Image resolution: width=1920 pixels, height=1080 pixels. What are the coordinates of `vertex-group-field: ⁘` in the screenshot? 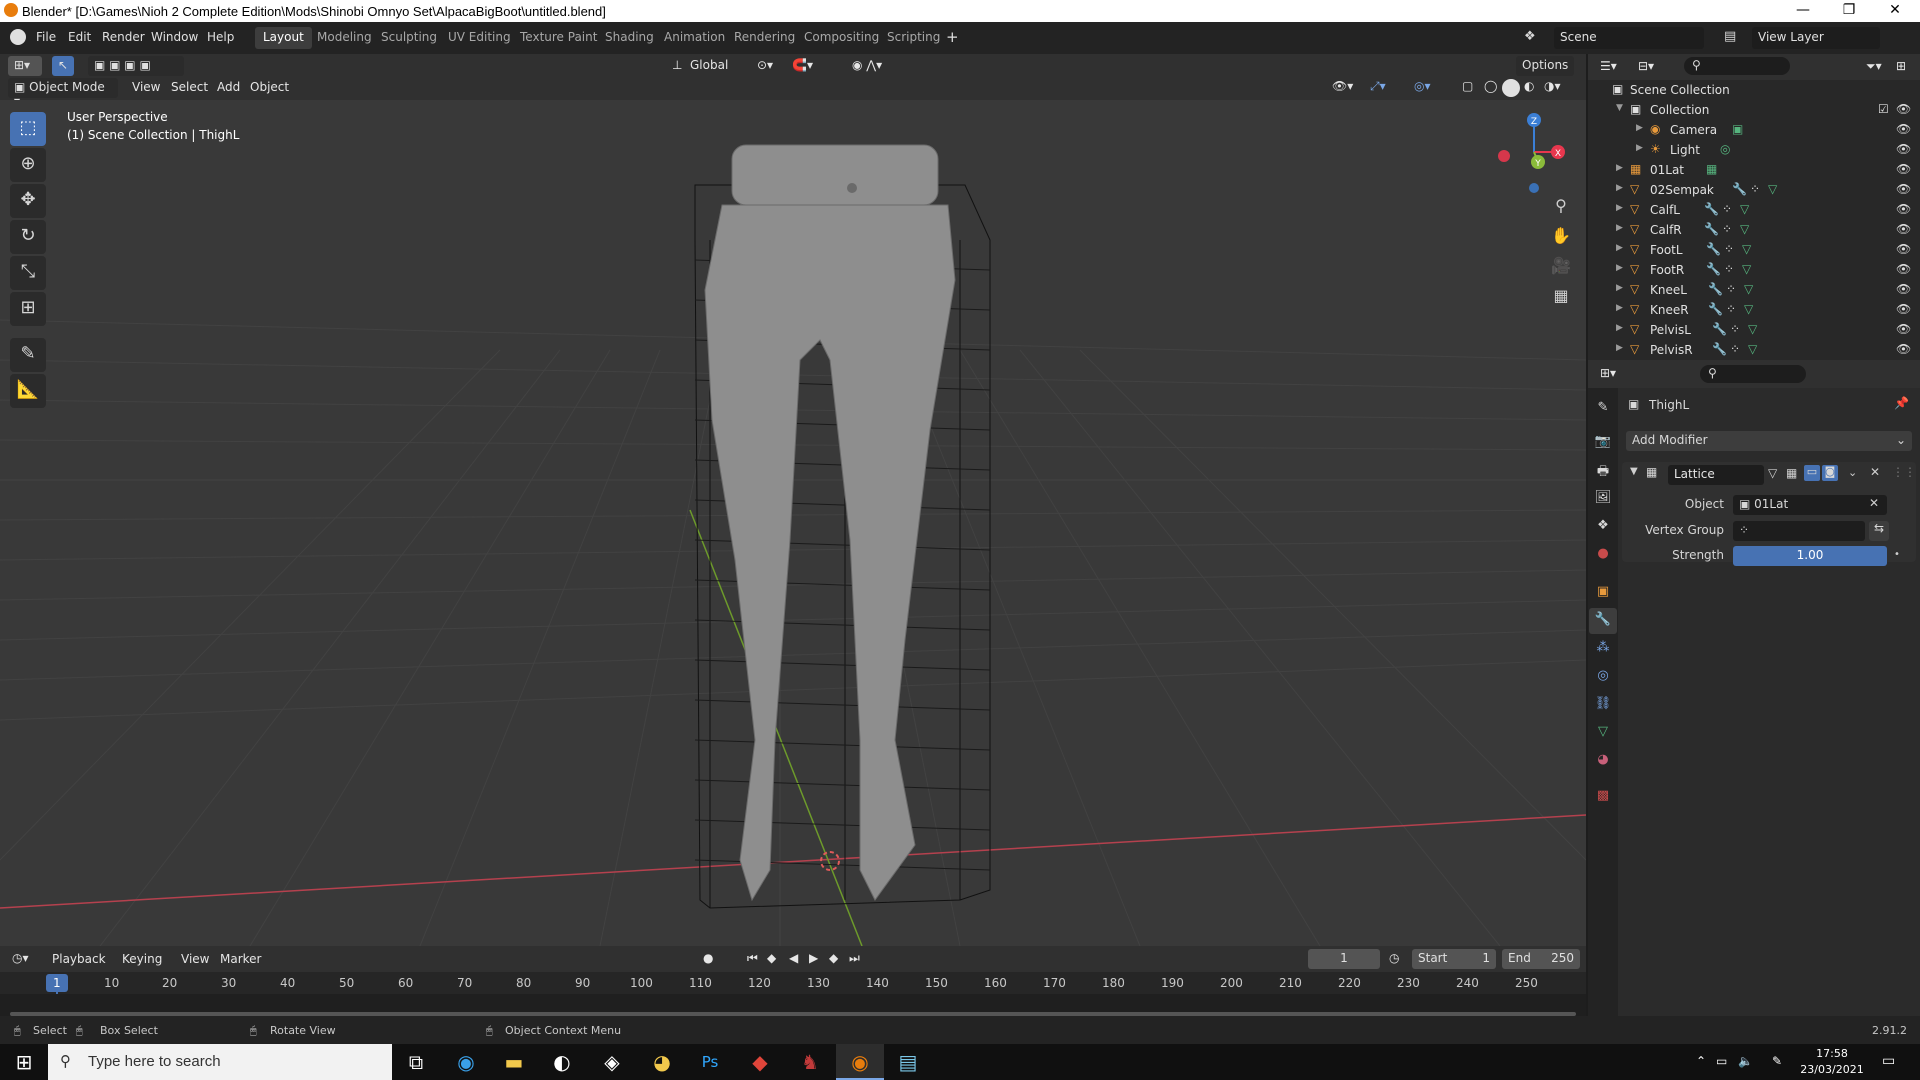 It's located at (1799, 531).